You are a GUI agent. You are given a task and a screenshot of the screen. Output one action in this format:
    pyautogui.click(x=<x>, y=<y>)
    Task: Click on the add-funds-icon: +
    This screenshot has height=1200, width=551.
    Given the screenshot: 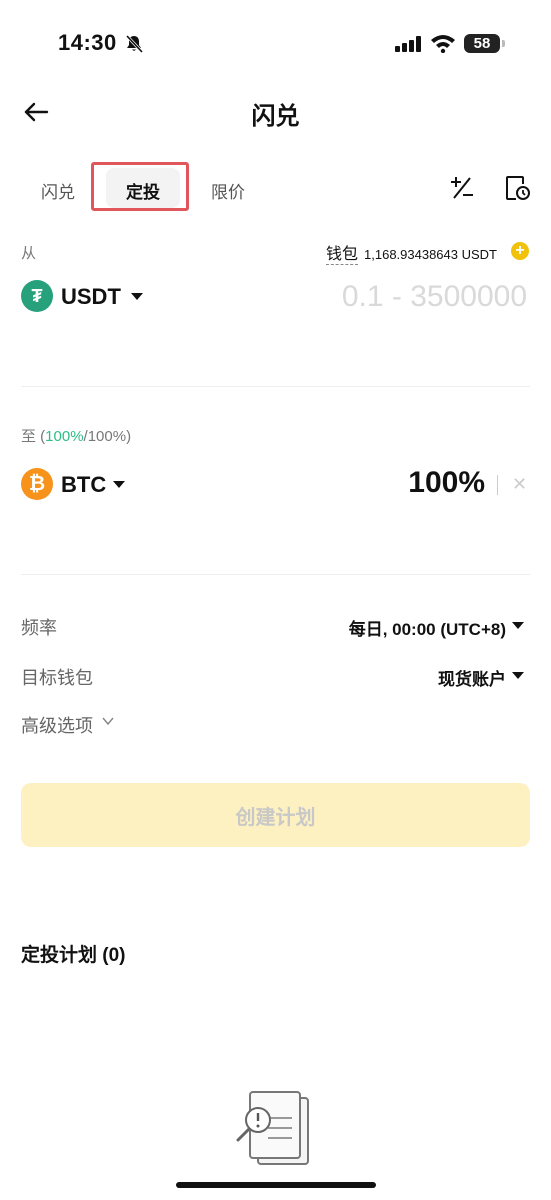 What is the action you would take?
    pyautogui.click(x=520, y=251)
    